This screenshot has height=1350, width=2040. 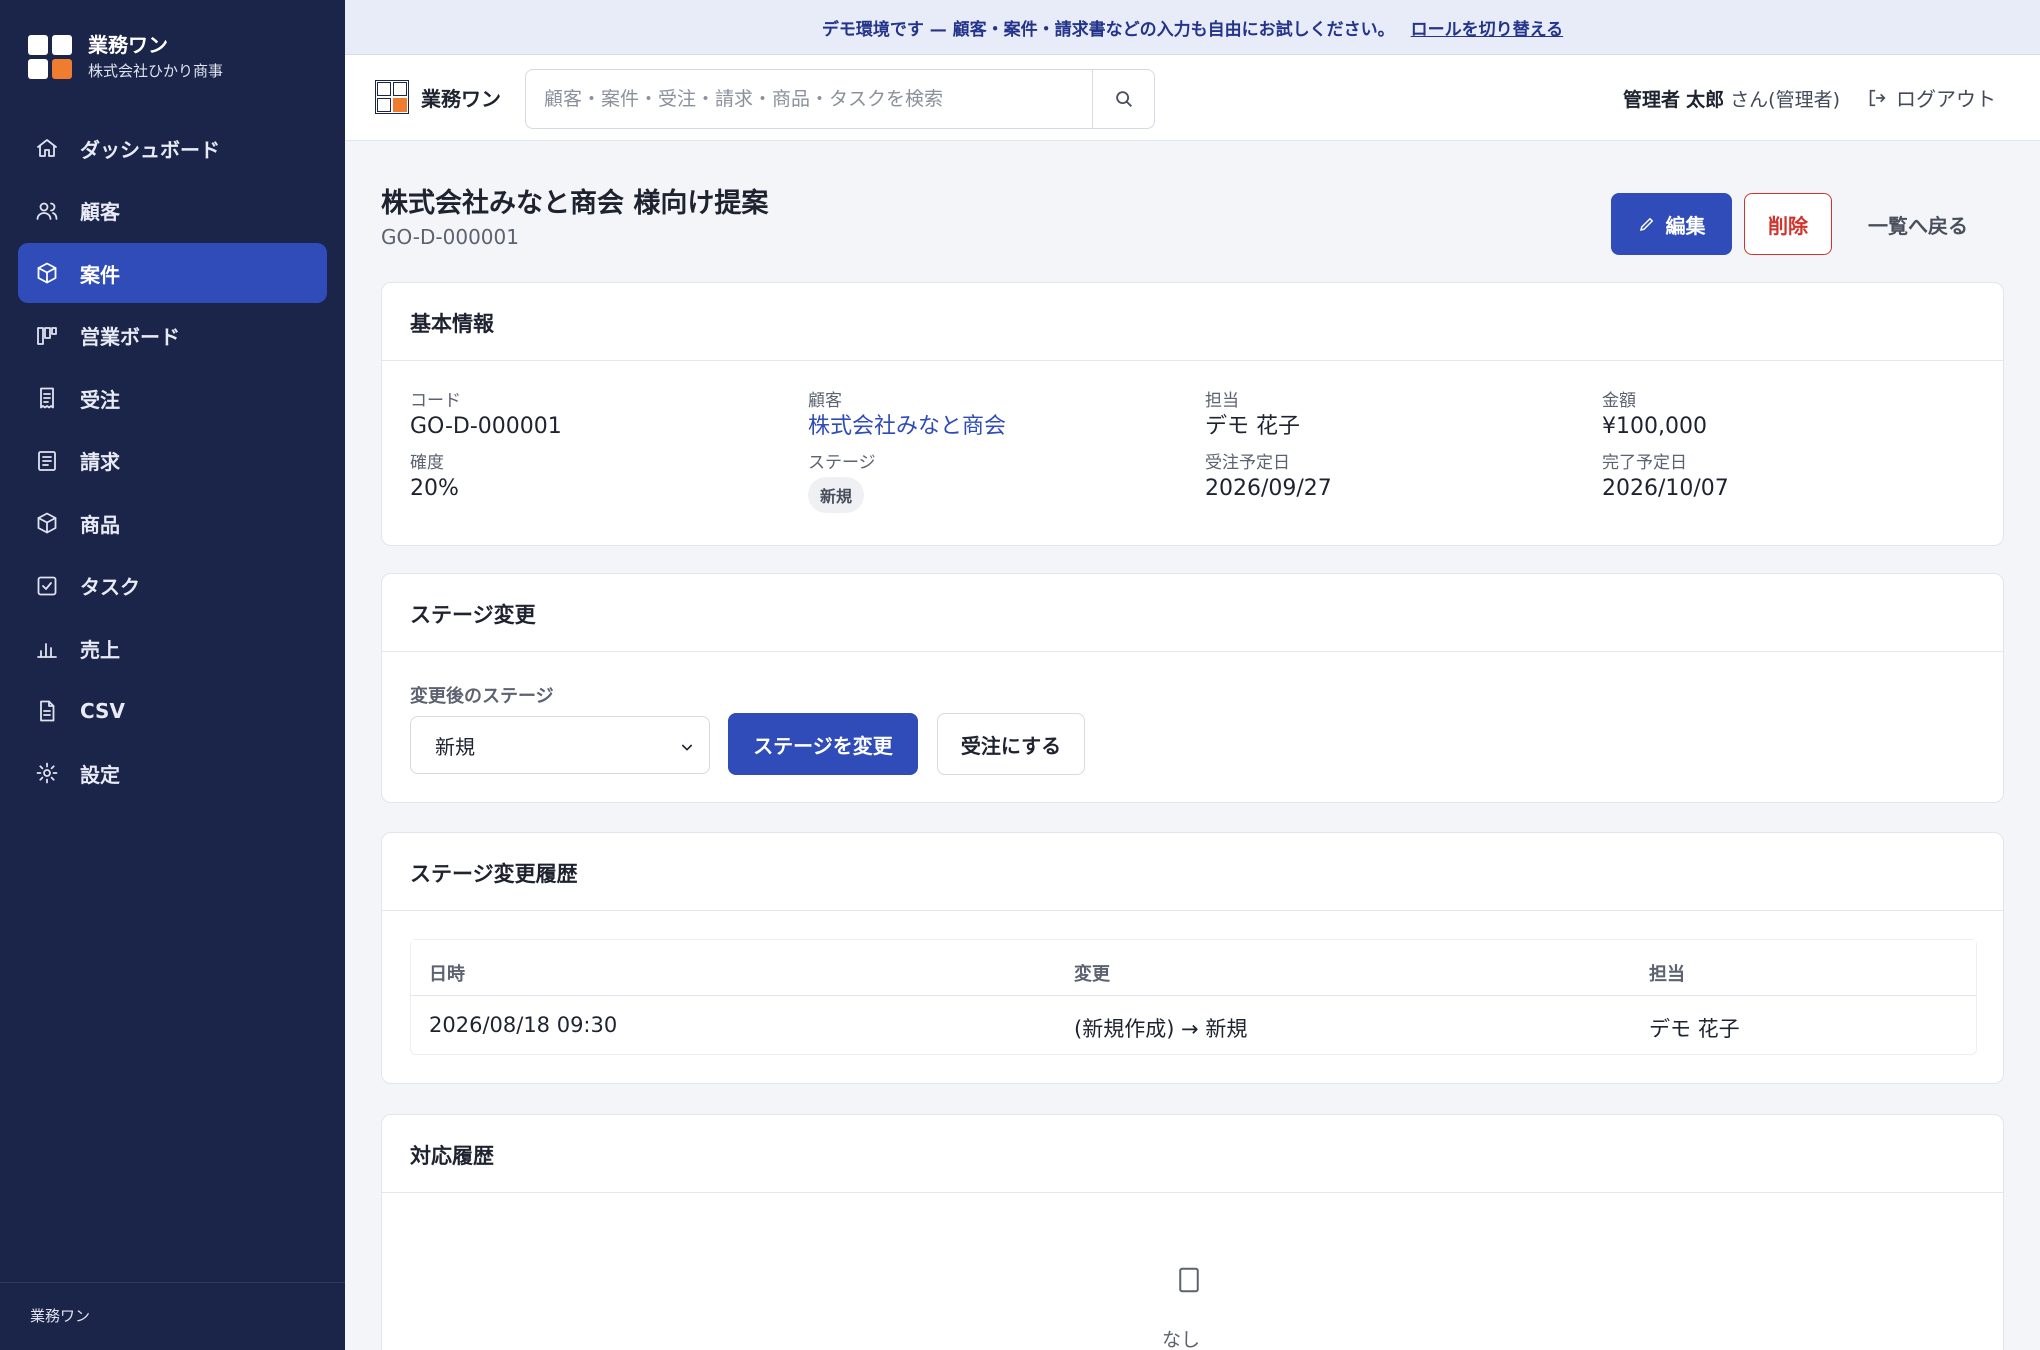 I want to click on sidebar-item-label: 売上, so click(x=100, y=649).